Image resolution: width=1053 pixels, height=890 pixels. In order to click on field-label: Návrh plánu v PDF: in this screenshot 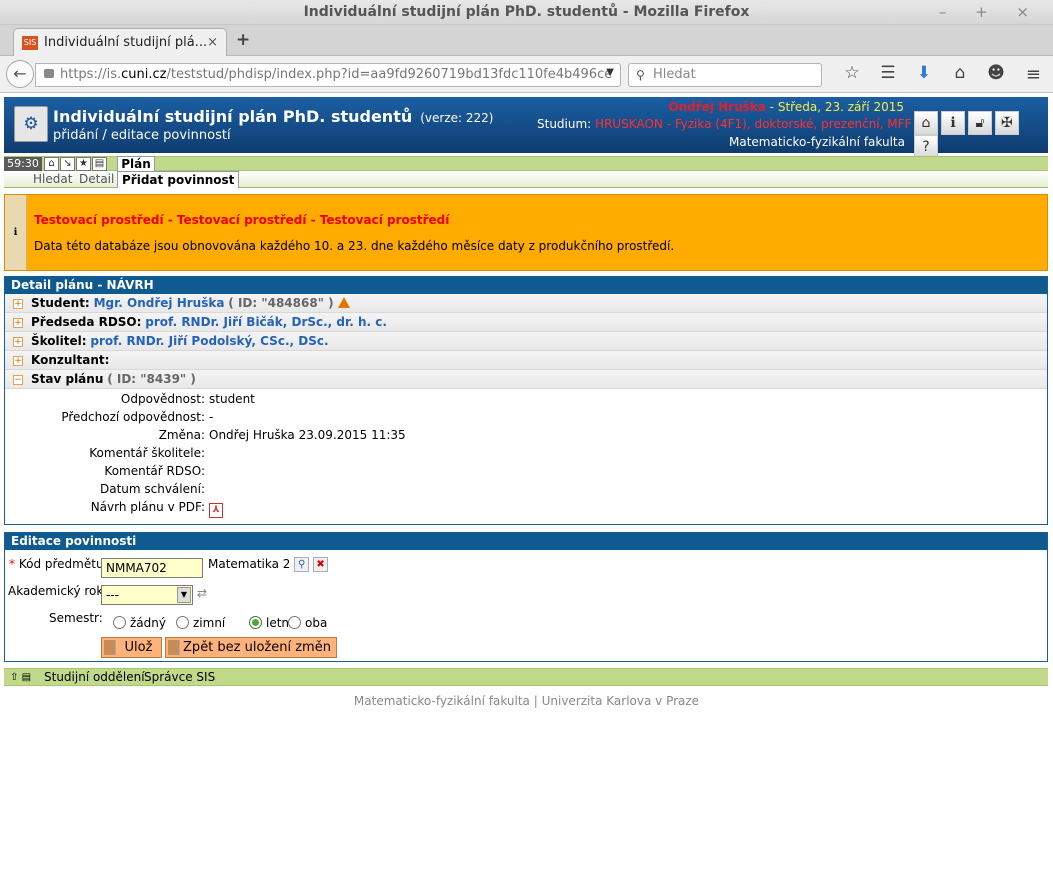, I will do `click(147, 507)`.